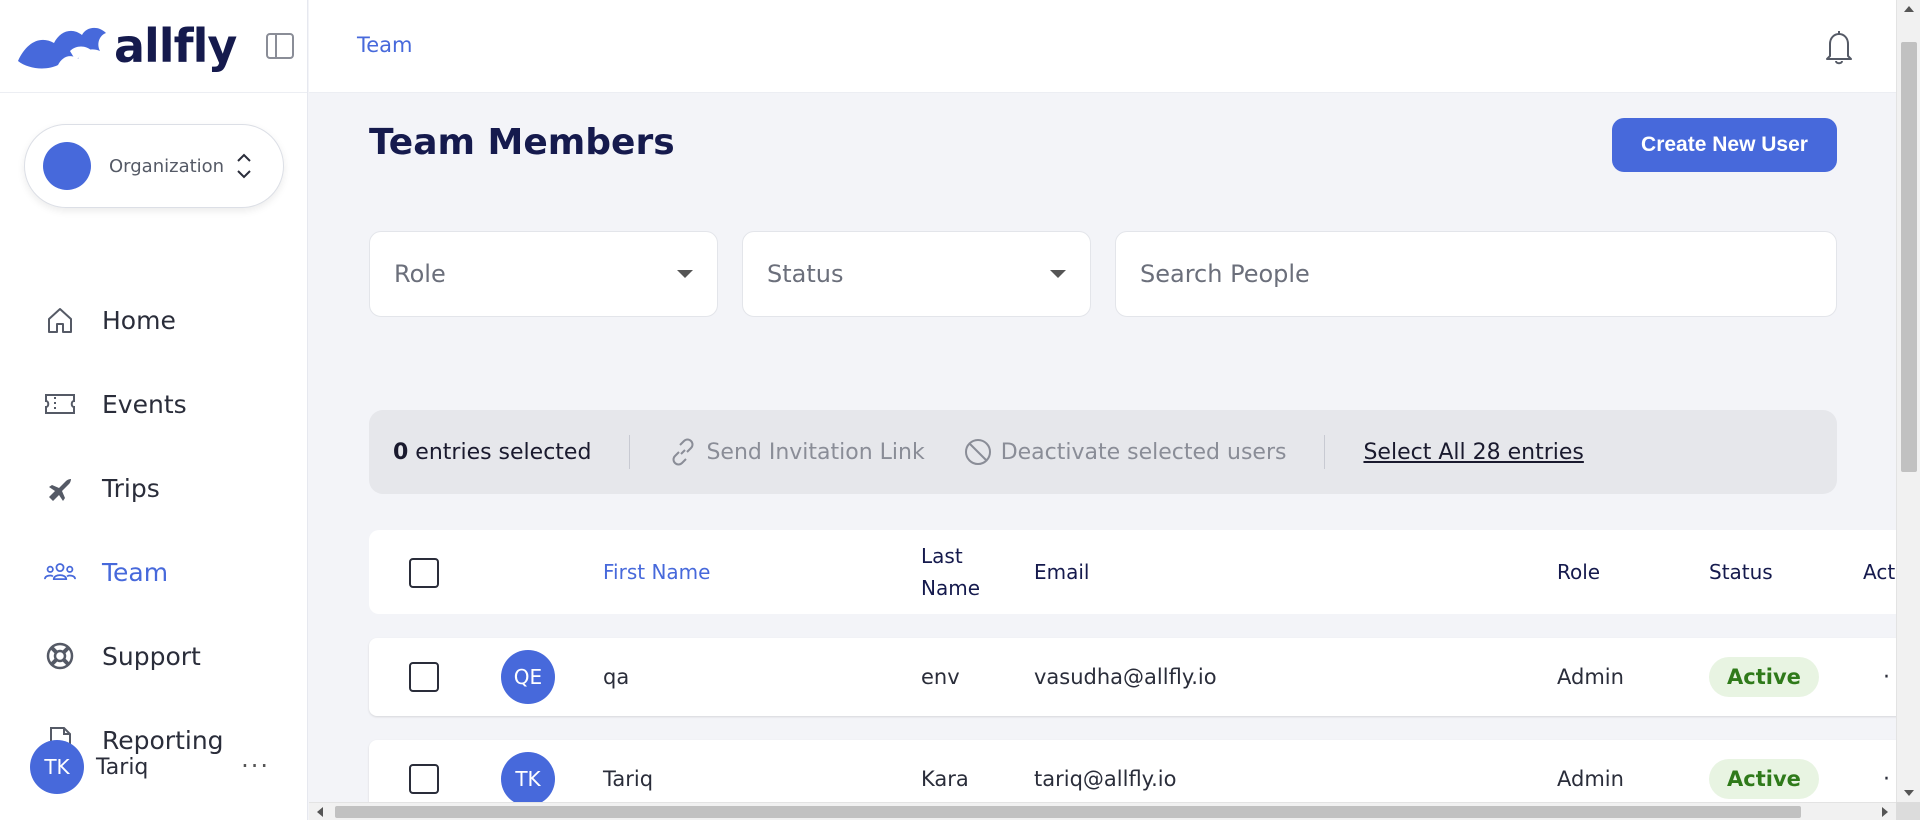 The height and width of the screenshot is (820, 1920). Describe the element at coordinates (500, 452) in the screenshot. I see `selected-count-suffix: entries selected` at that location.